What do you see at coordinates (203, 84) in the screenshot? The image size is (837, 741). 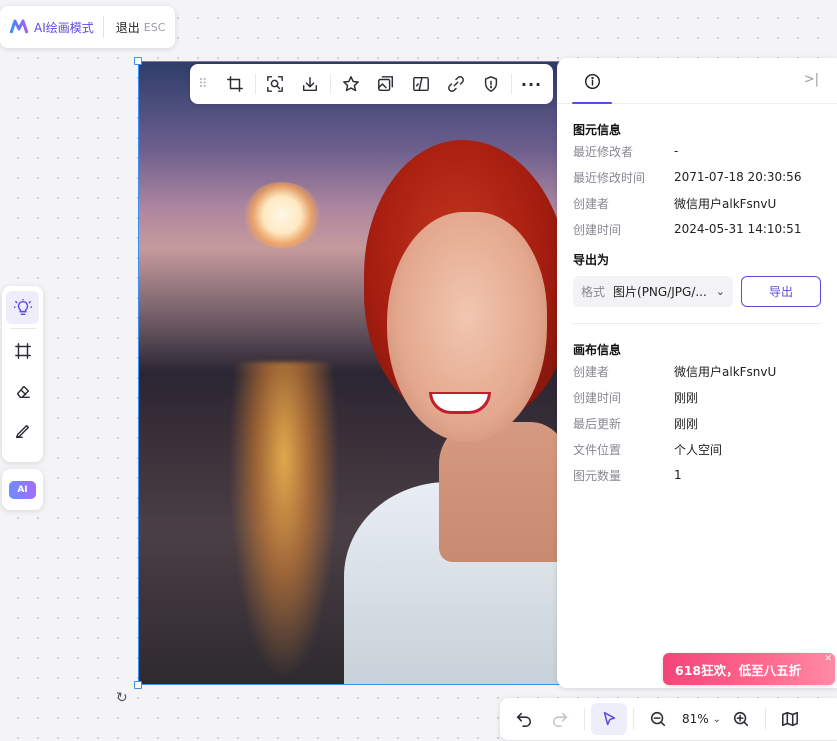 I see `drag-handle-icon: ⠿` at bounding box center [203, 84].